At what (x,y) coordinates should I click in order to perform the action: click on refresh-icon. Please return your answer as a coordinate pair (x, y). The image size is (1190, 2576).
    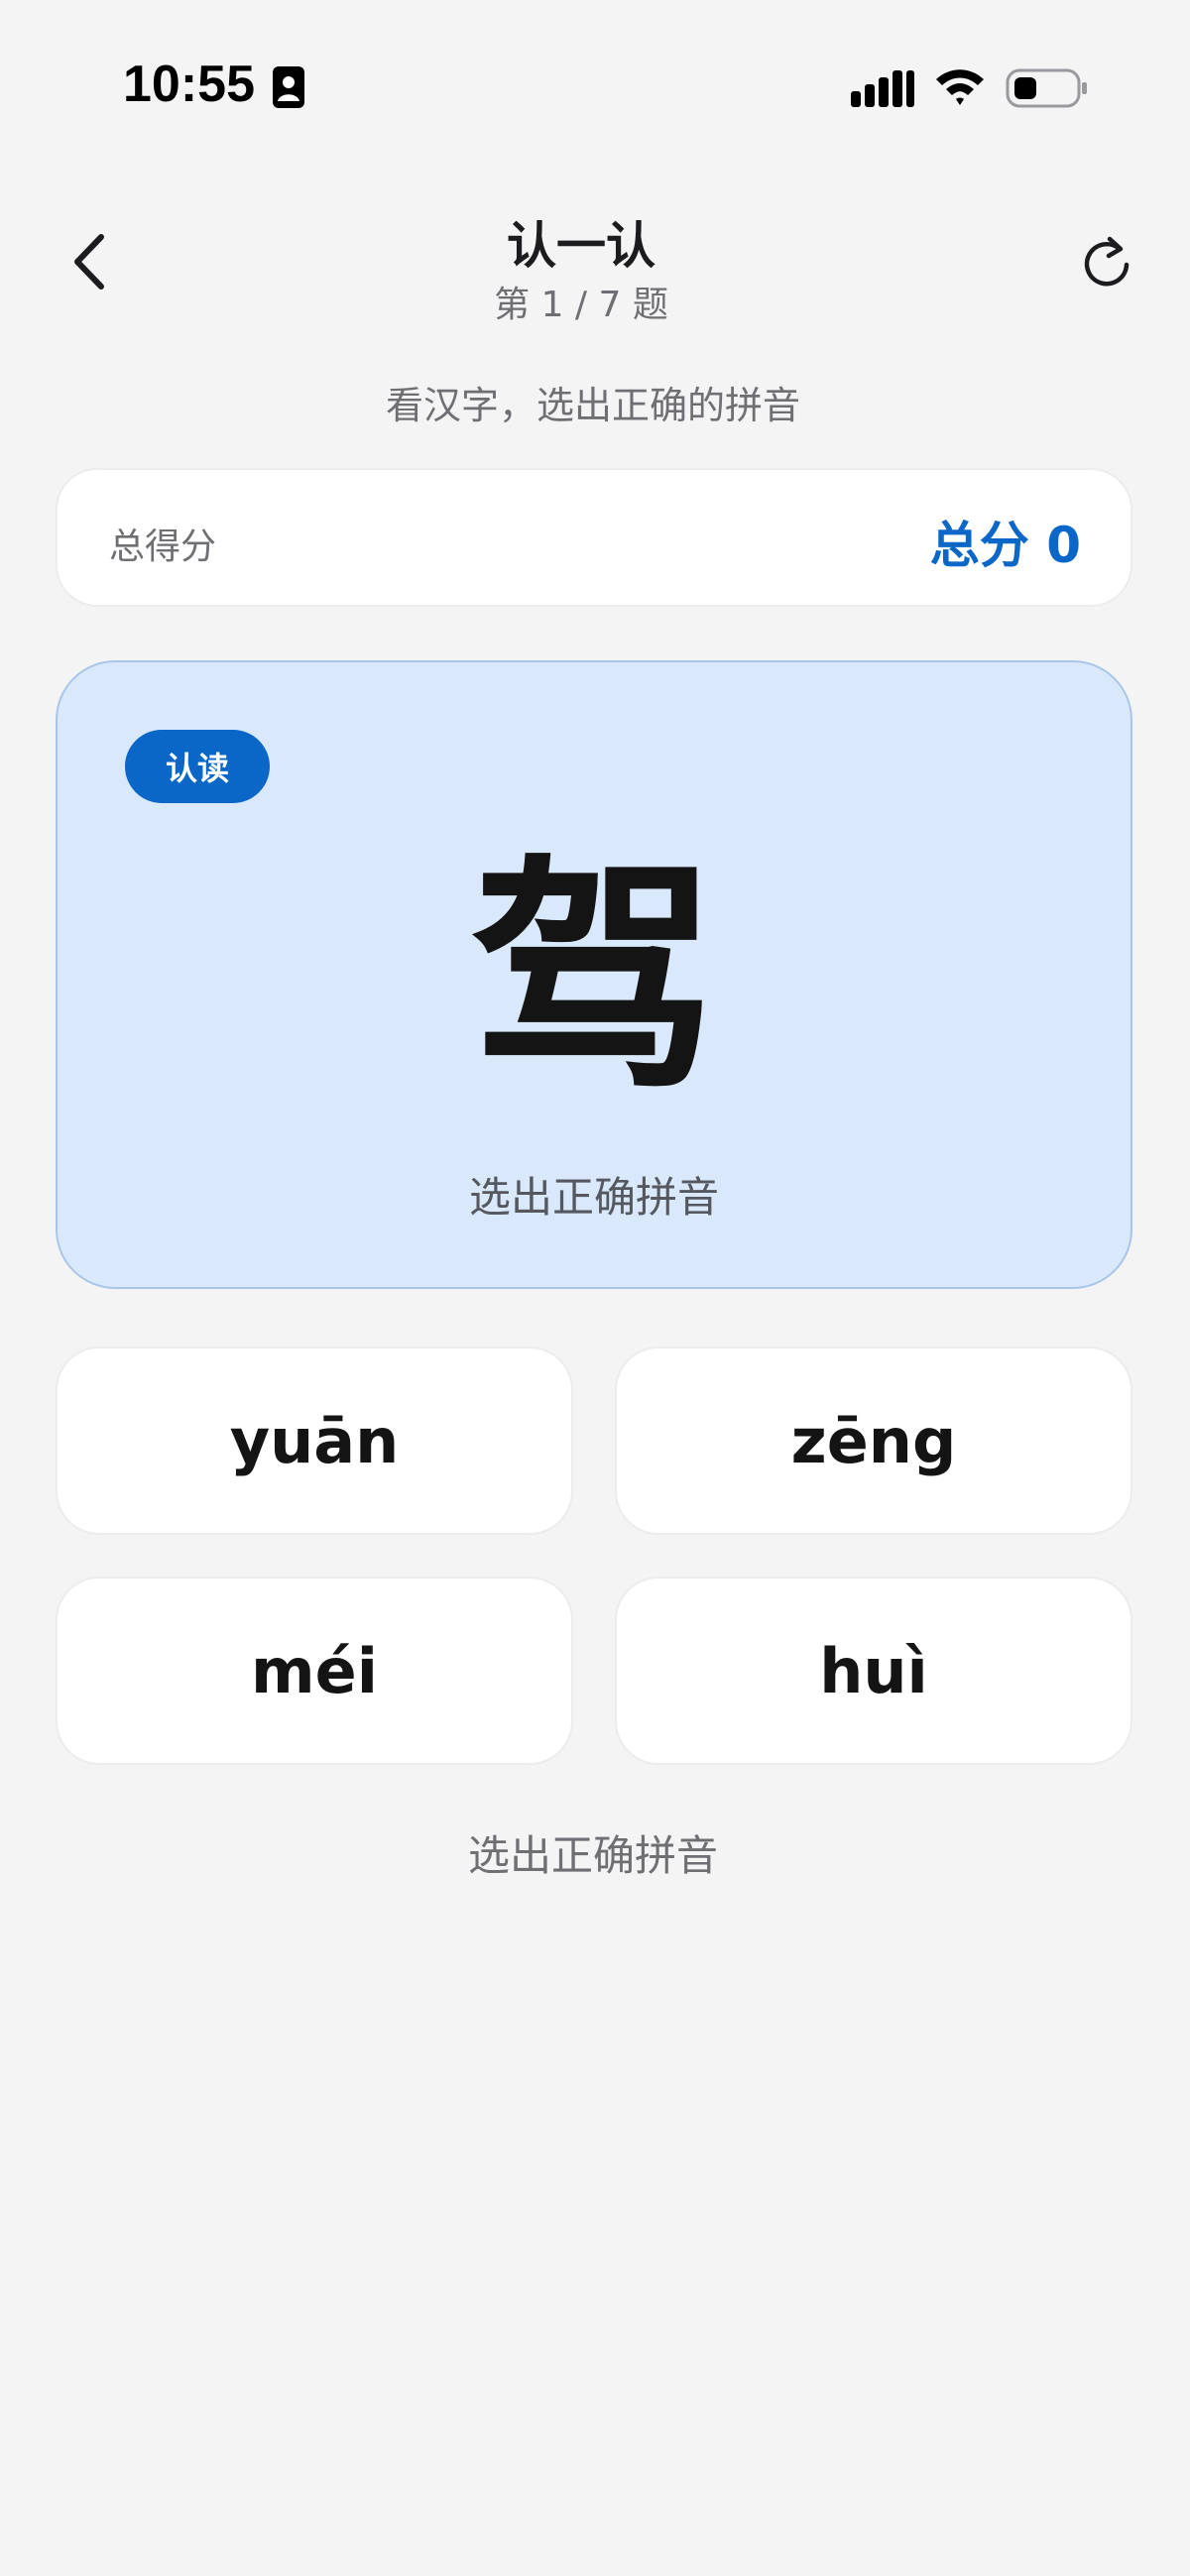
    Looking at the image, I should click on (1107, 261).